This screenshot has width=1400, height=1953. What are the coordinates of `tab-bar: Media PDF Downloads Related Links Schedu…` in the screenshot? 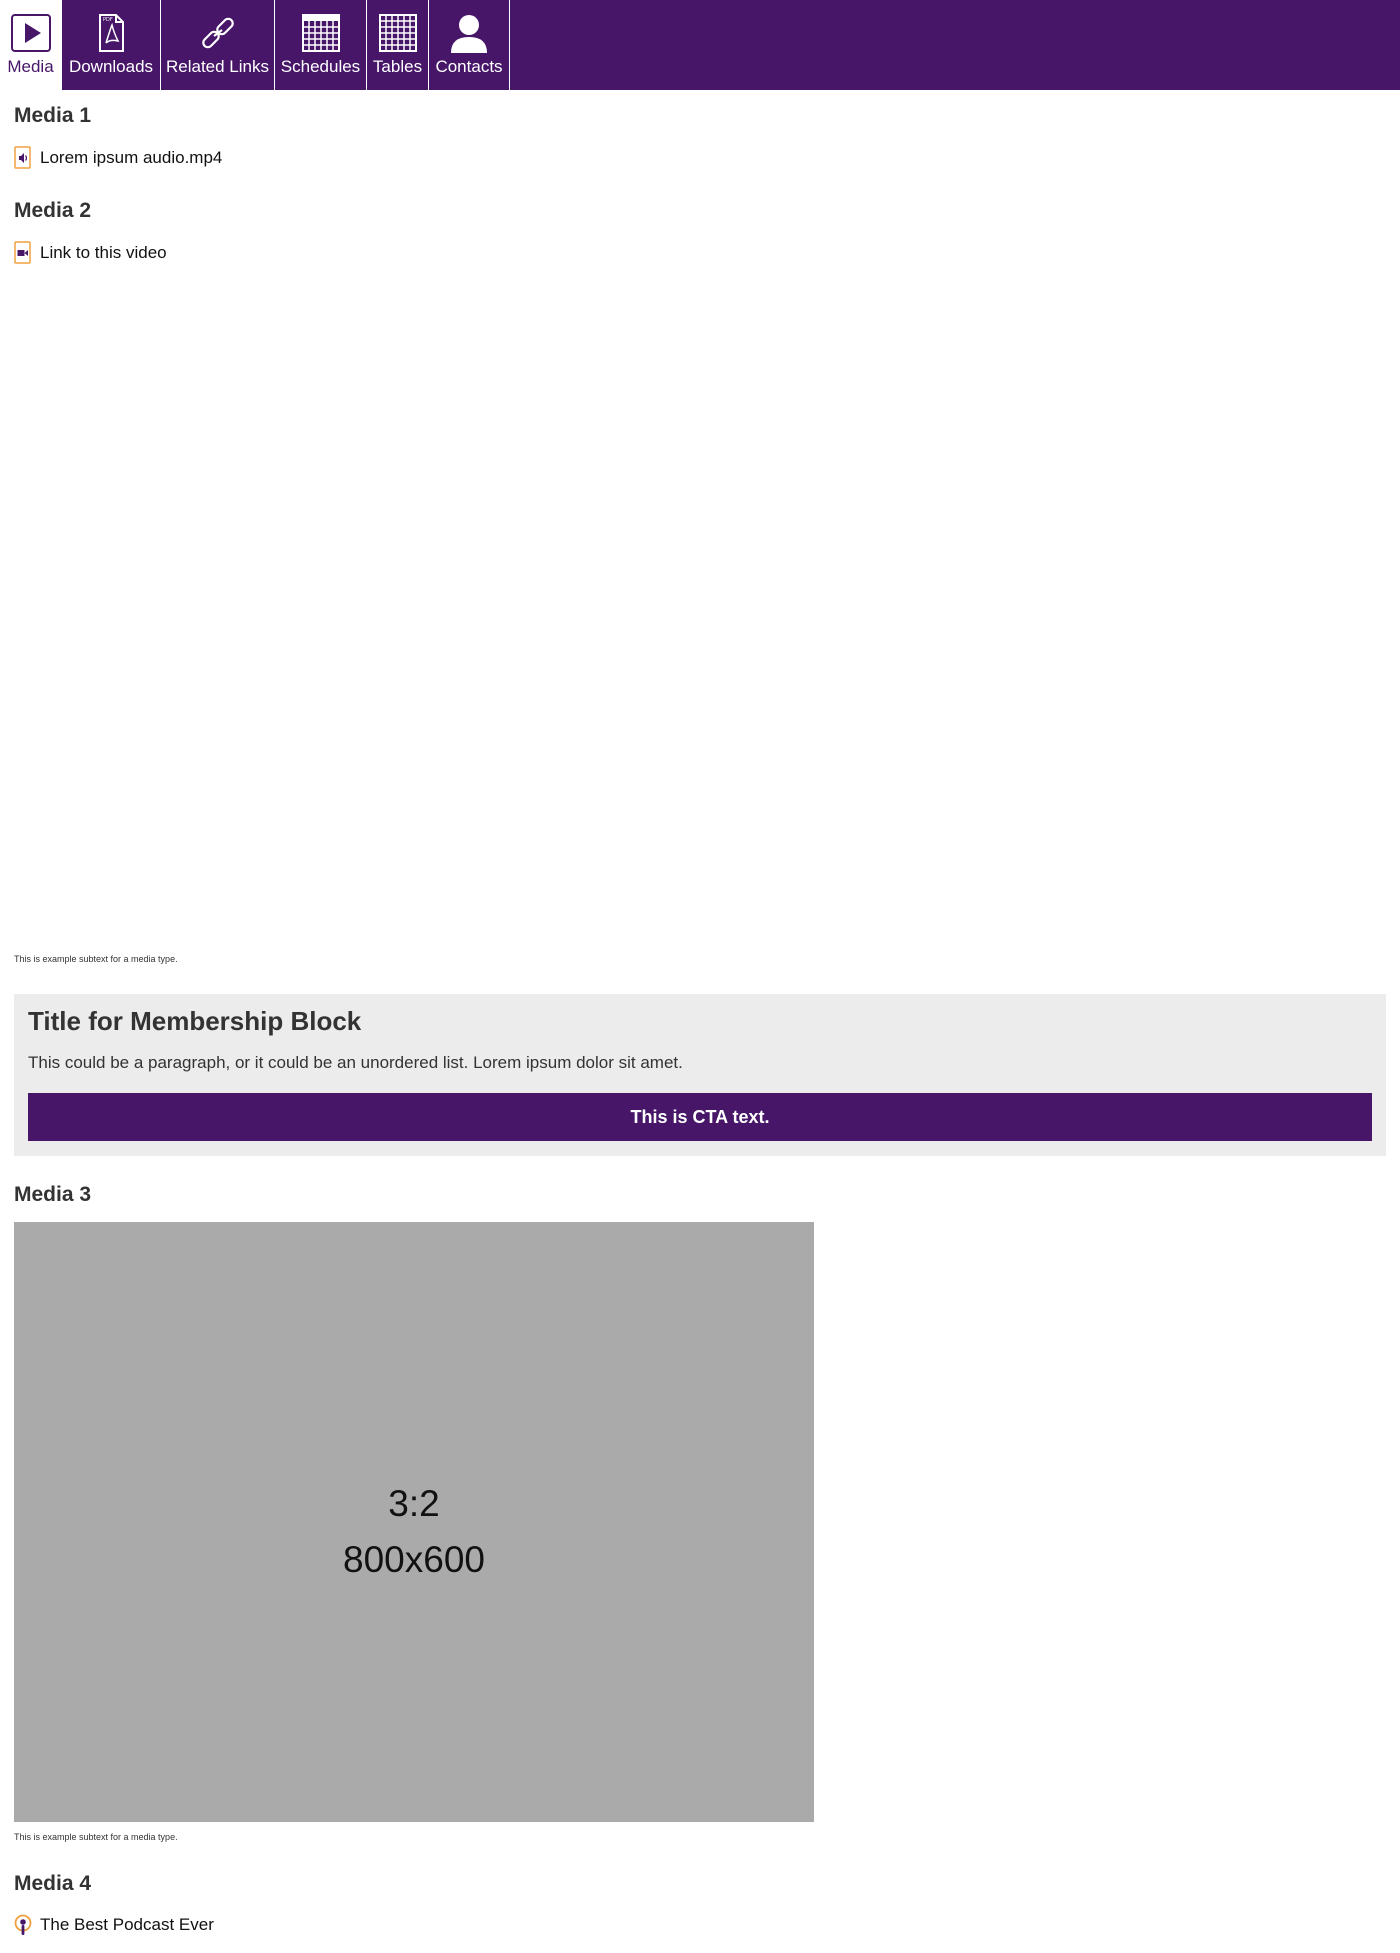 It's located at (700, 45).